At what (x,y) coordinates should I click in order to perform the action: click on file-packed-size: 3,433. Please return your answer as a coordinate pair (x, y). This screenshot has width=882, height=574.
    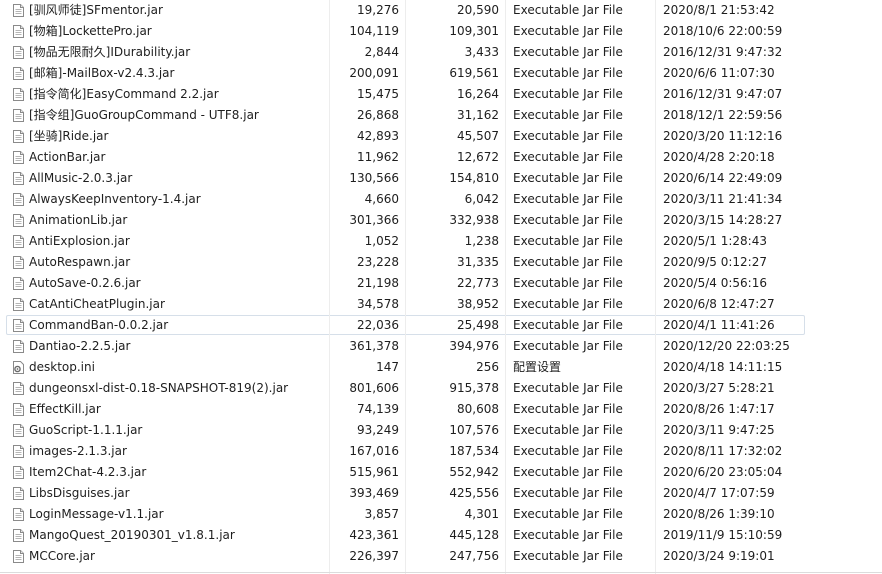
    Looking at the image, I should click on (481, 52).